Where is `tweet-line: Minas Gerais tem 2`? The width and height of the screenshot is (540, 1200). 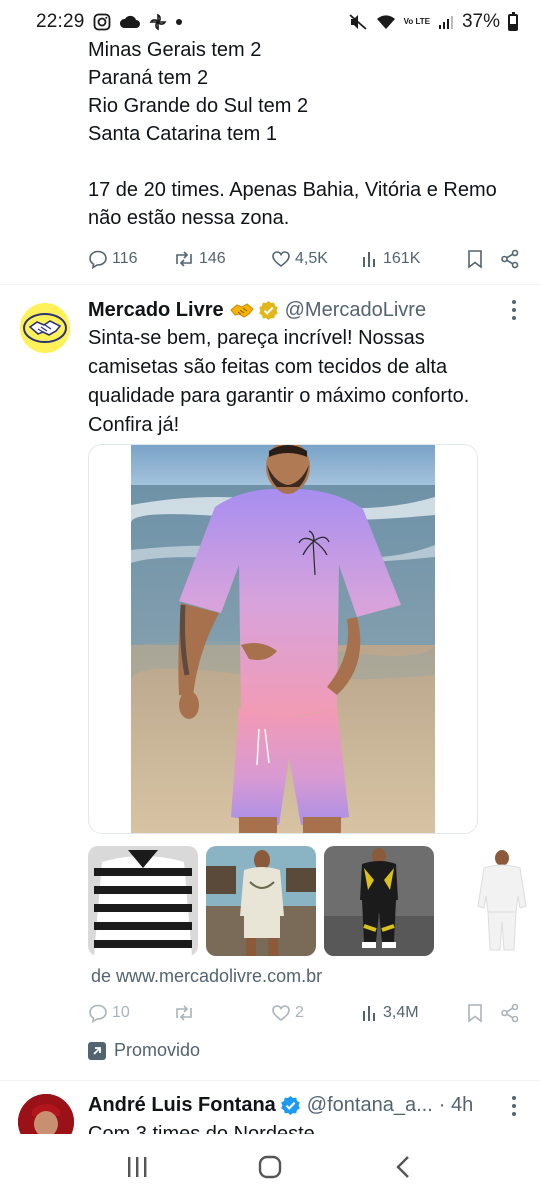
tweet-line: Minas Gerais tem 2 is located at coordinates (175, 50).